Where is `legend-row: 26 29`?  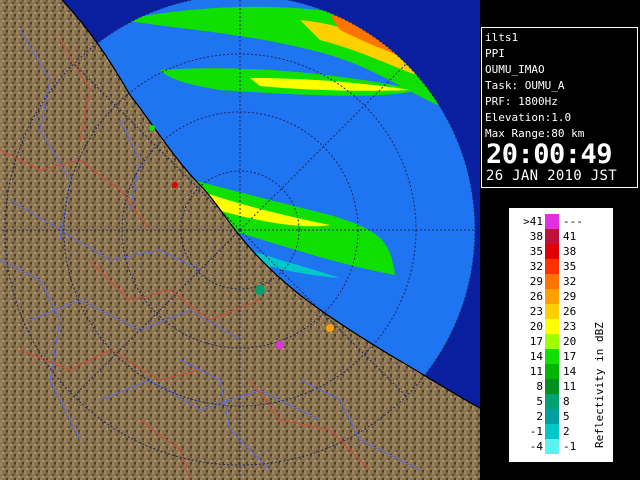 legend-row: 26 29 is located at coordinates (551, 296).